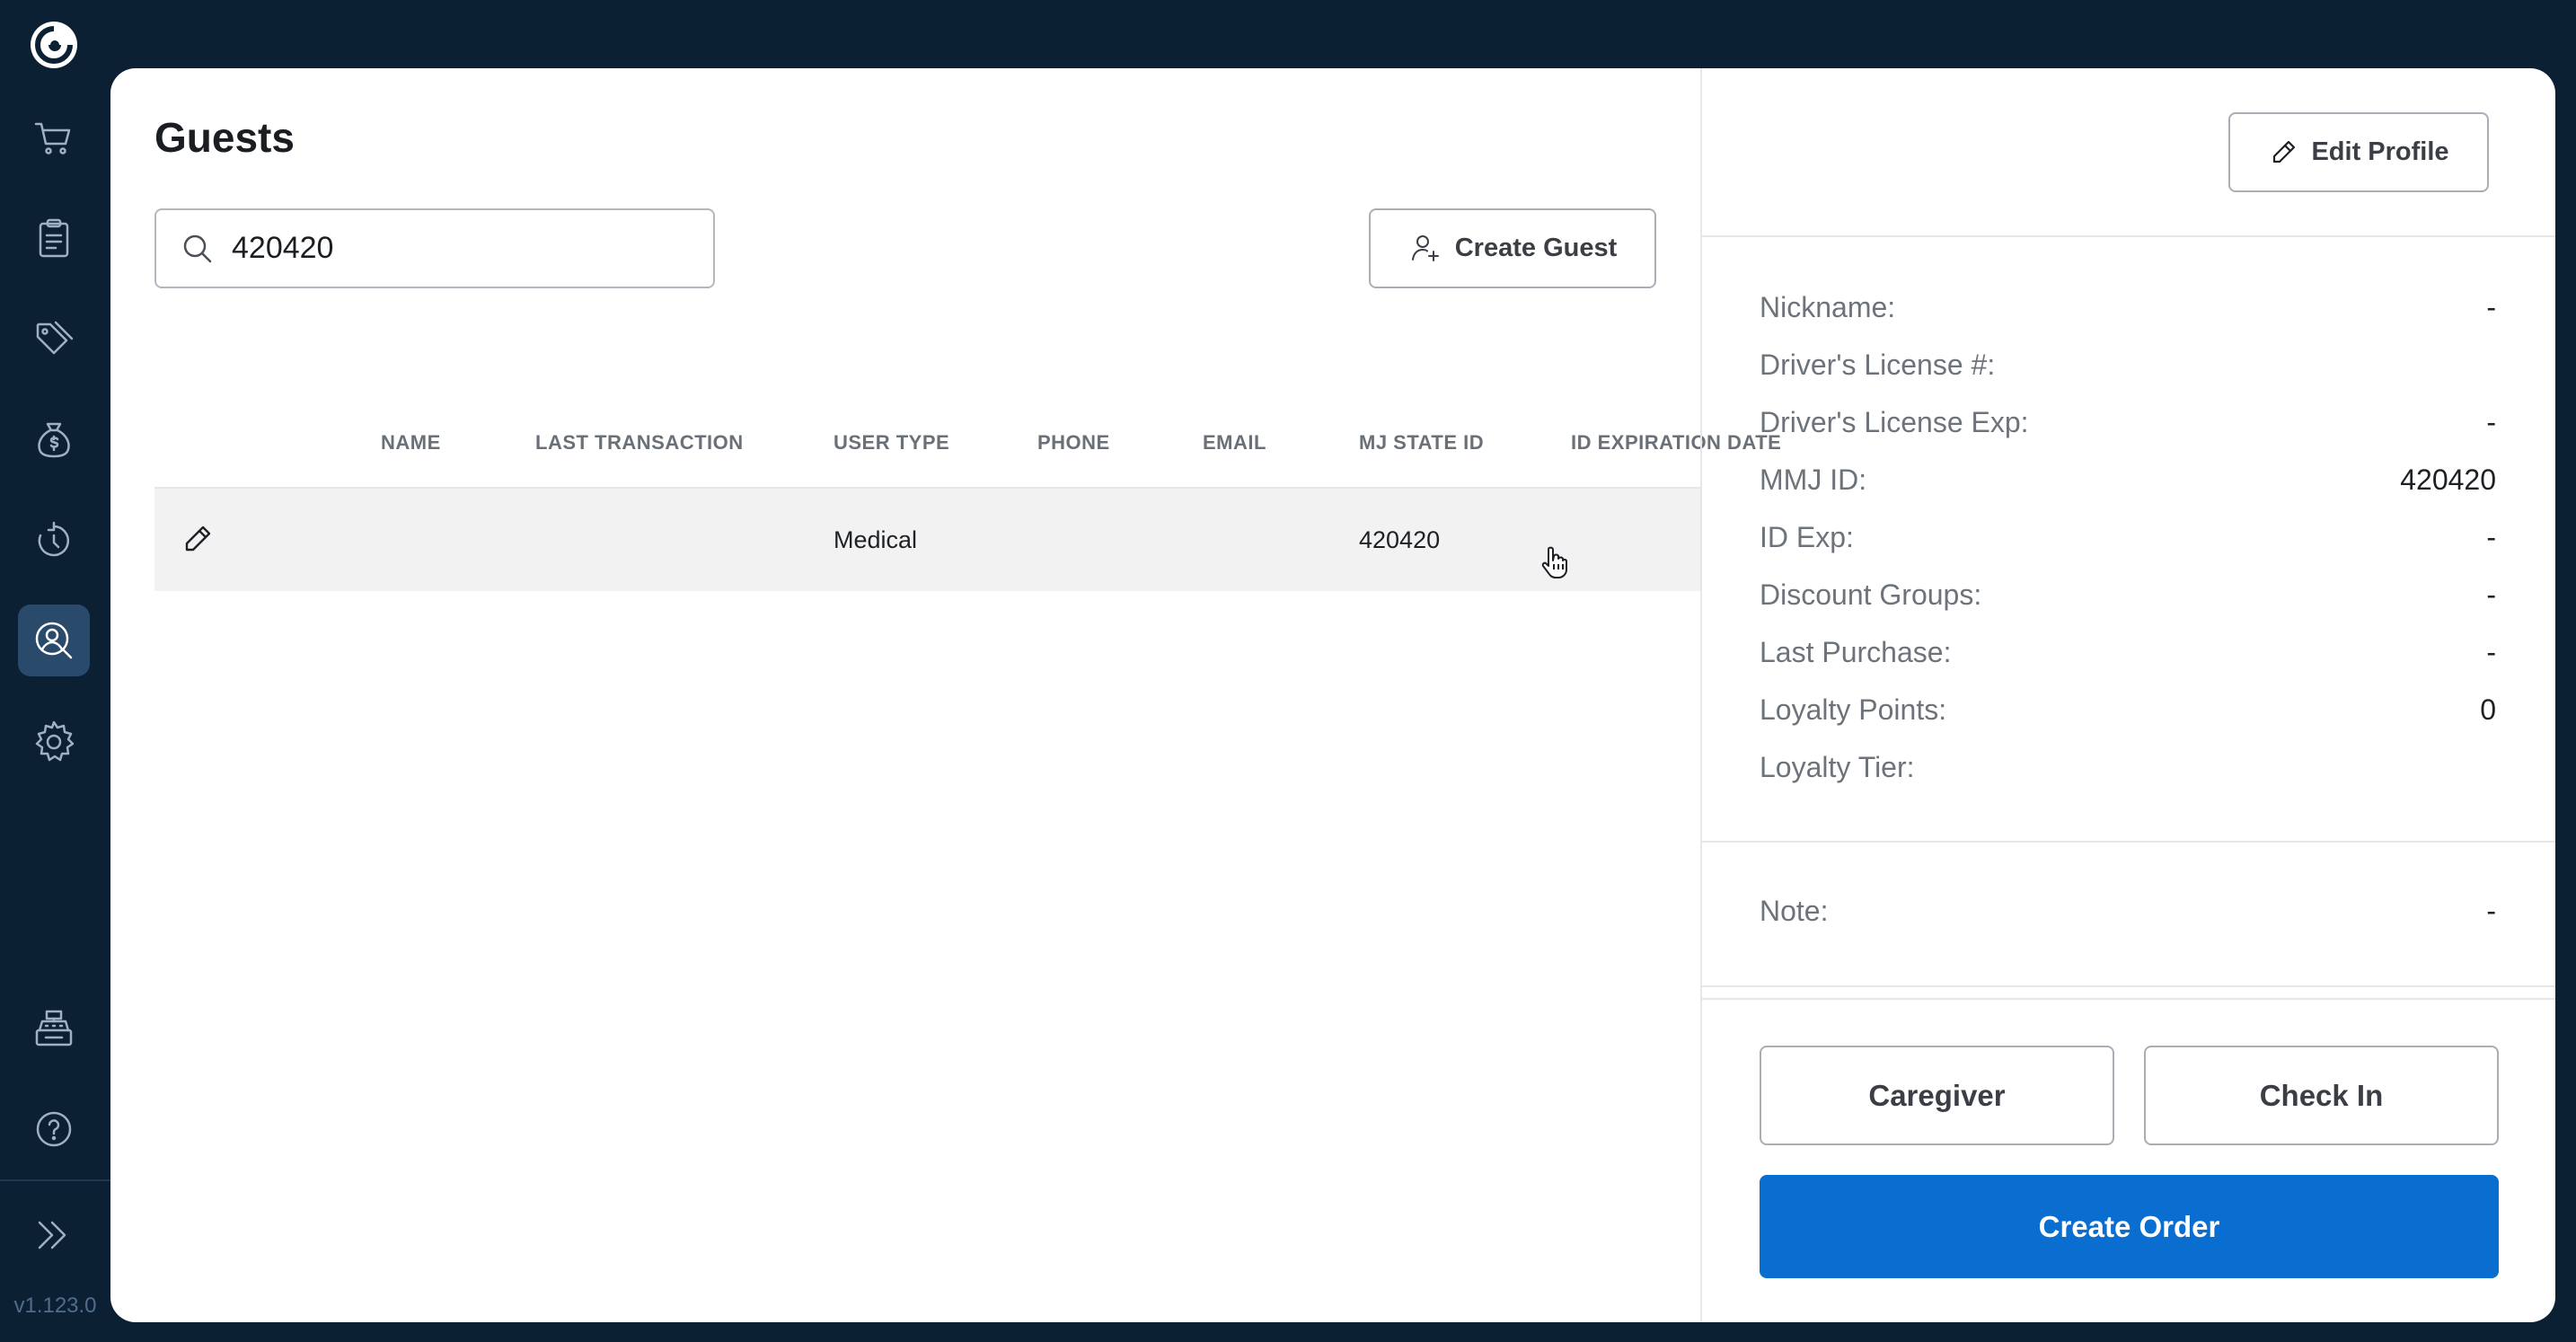  What do you see at coordinates (1937, 1095) in the screenshot?
I see `caregiver-button: Caregiver` at bounding box center [1937, 1095].